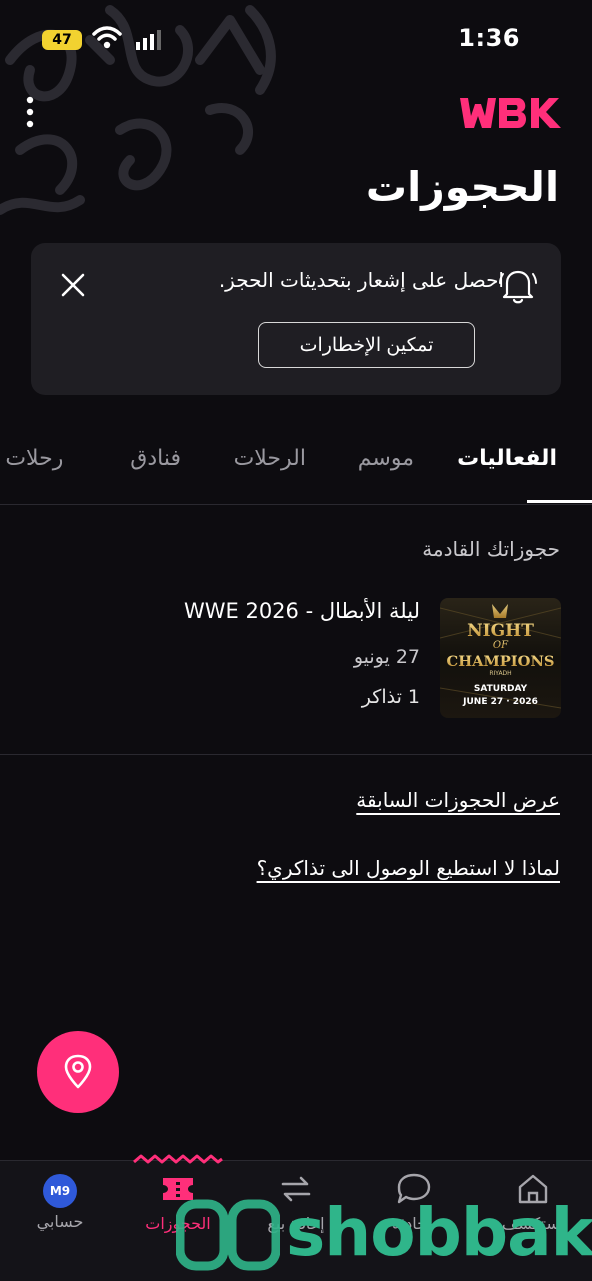 The image size is (592, 1281). I want to click on status-time: 1:36, so click(489, 38).